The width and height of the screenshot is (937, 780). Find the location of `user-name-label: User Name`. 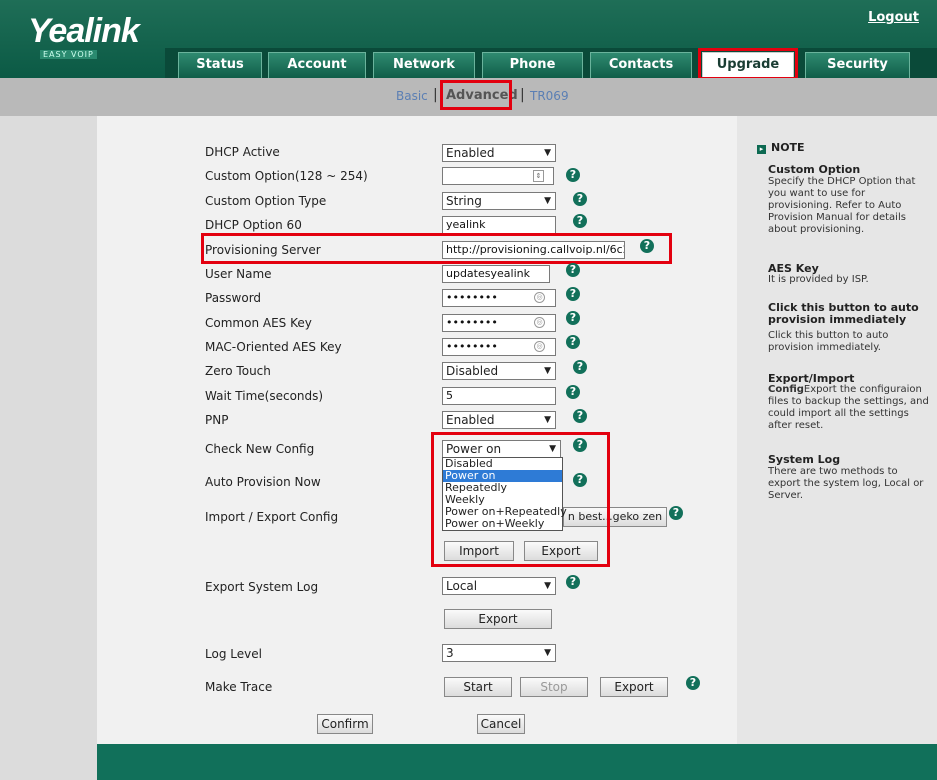

user-name-label: User Name is located at coordinates (238, 274).